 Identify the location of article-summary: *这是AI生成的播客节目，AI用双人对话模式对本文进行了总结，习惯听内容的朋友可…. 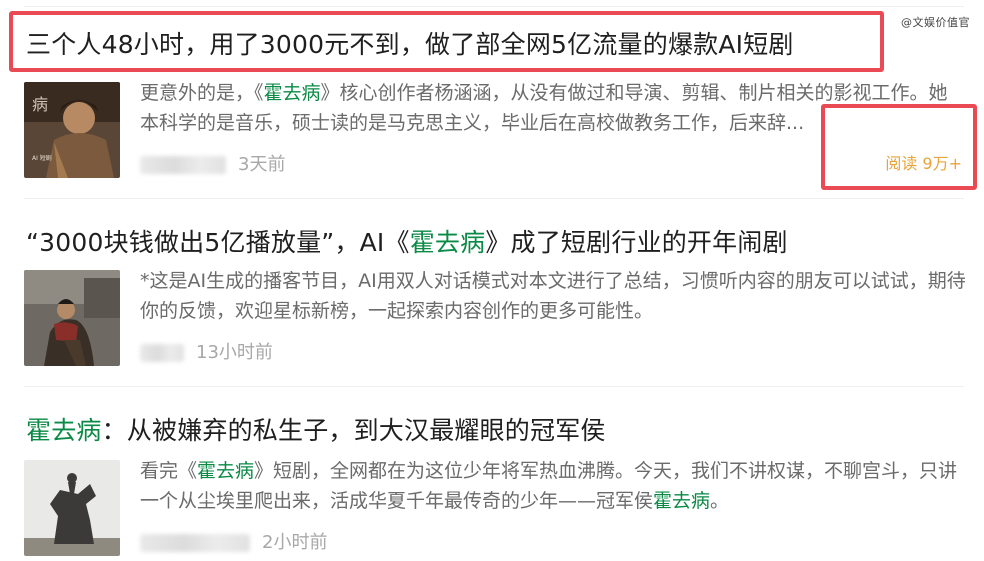
(553, 296).